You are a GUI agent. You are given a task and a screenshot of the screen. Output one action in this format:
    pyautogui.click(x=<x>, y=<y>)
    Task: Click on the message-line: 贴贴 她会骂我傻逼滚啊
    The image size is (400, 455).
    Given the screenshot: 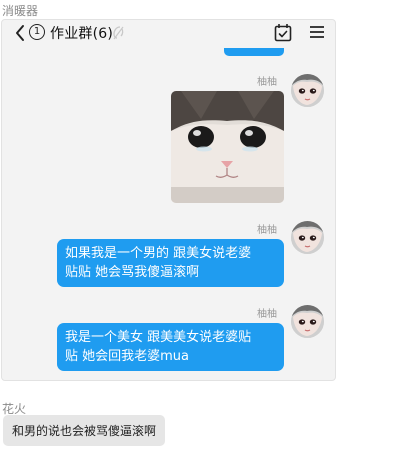 What is the action you would take?
    pyautogui.click(x=132, y=272)
    